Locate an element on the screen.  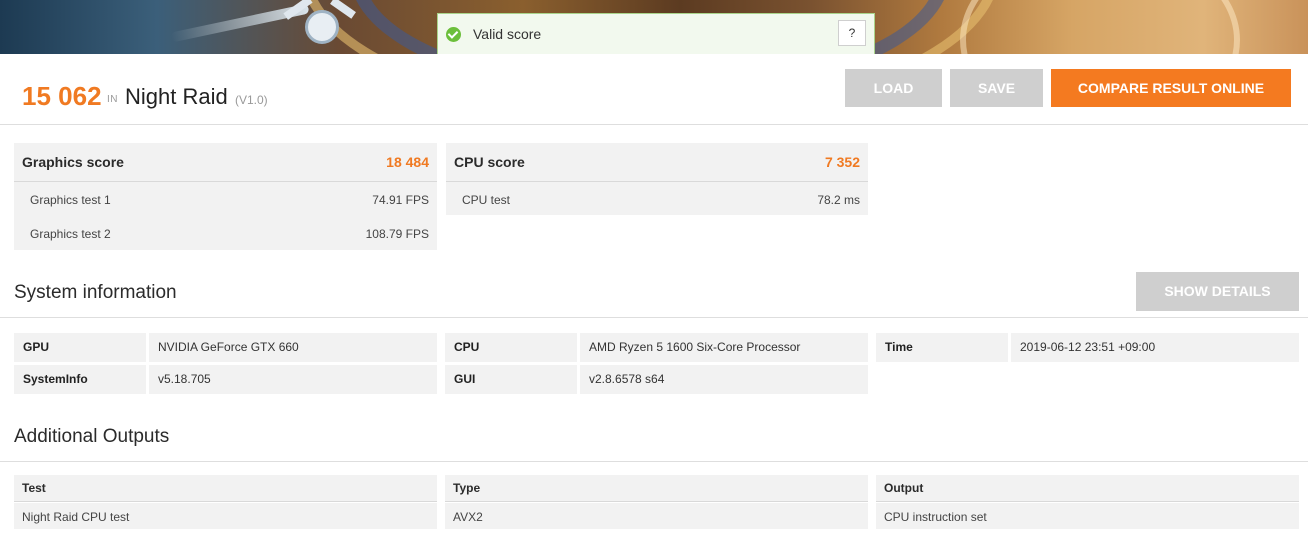
compare-result-online-button: COMPARE RESULT ONLINE is located at coordinates (1171, 88).